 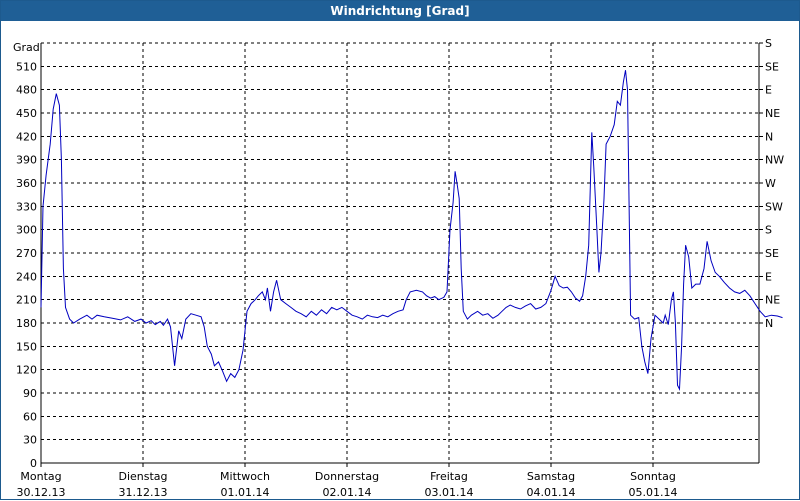 I want to click on x-tick-day: Dienstag, so click(x=142, y=476).